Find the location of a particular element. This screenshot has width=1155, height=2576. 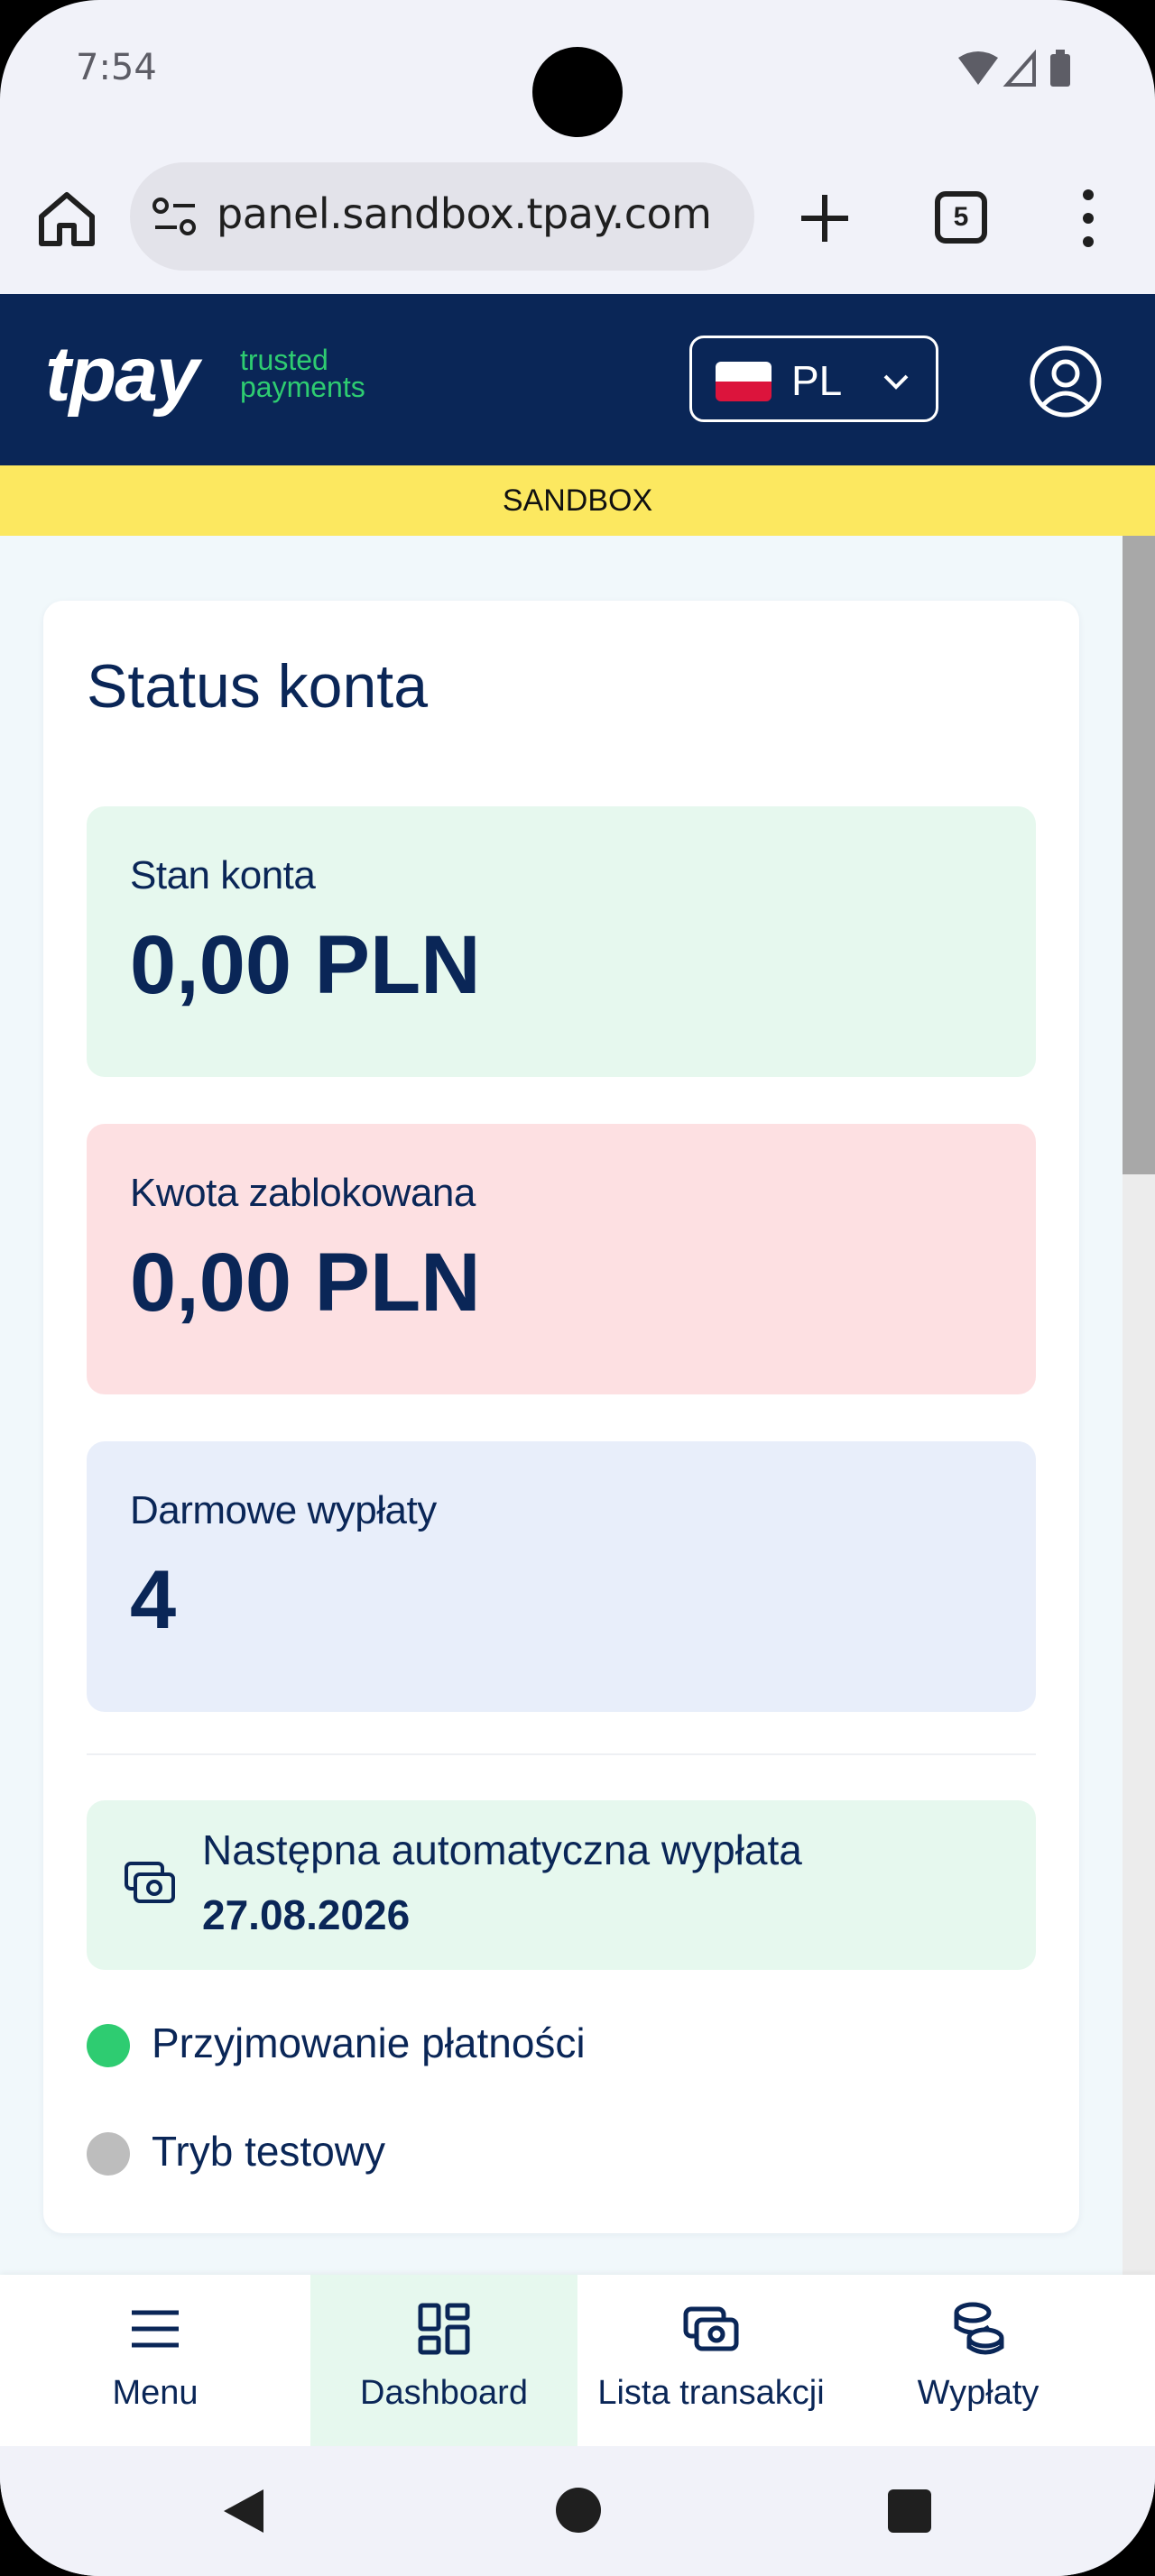

status-label: Tryb testowy is located at coordinates (269, 2151).